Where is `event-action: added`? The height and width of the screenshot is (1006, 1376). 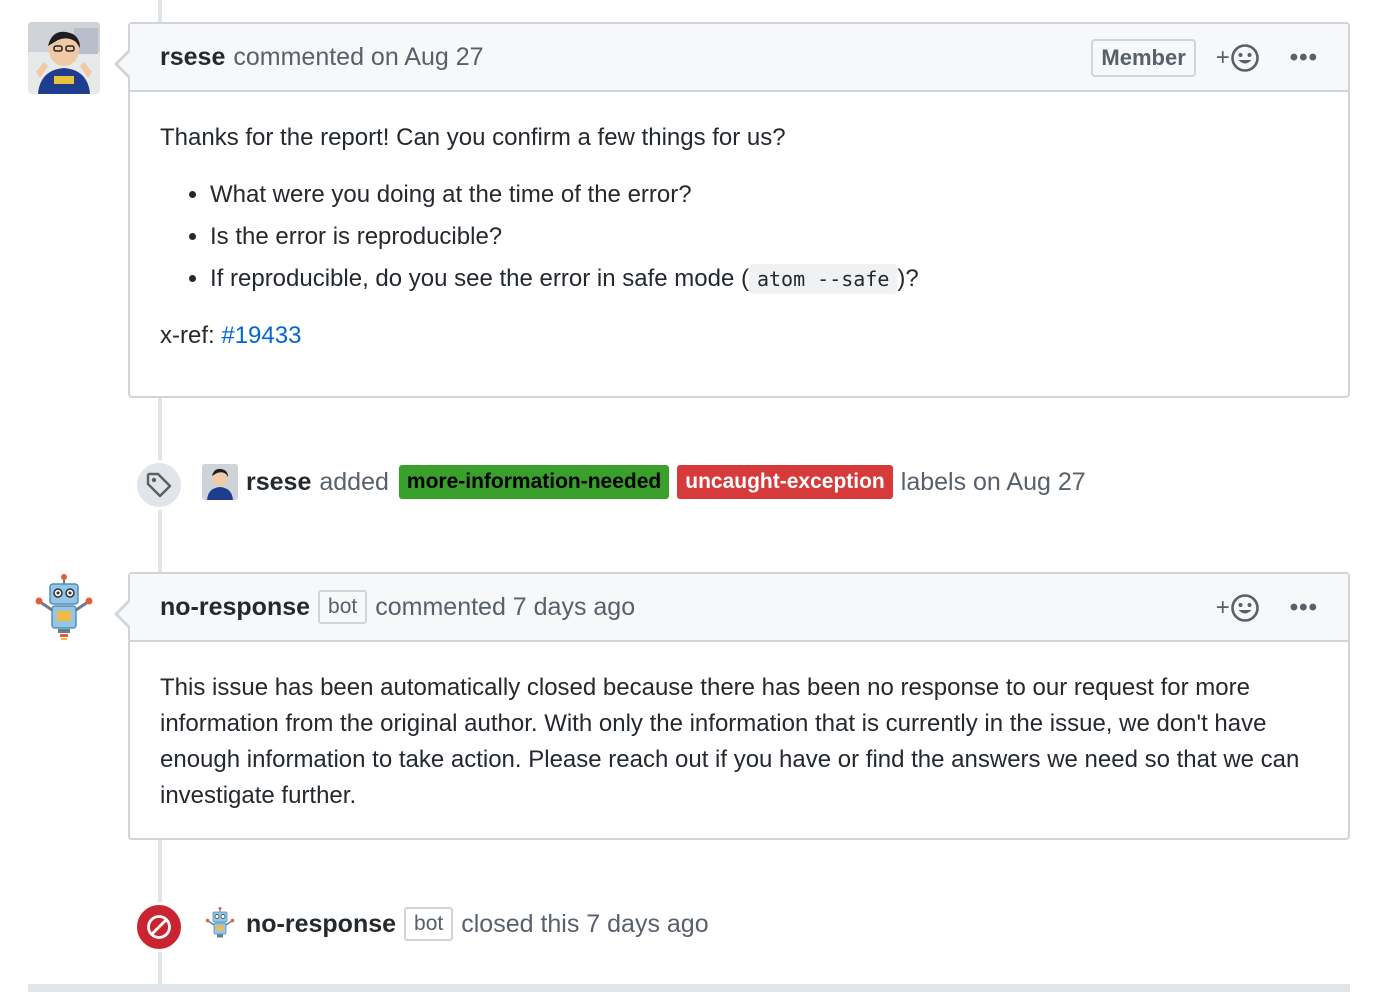
event-action: added is located at coordinates (354, 481).